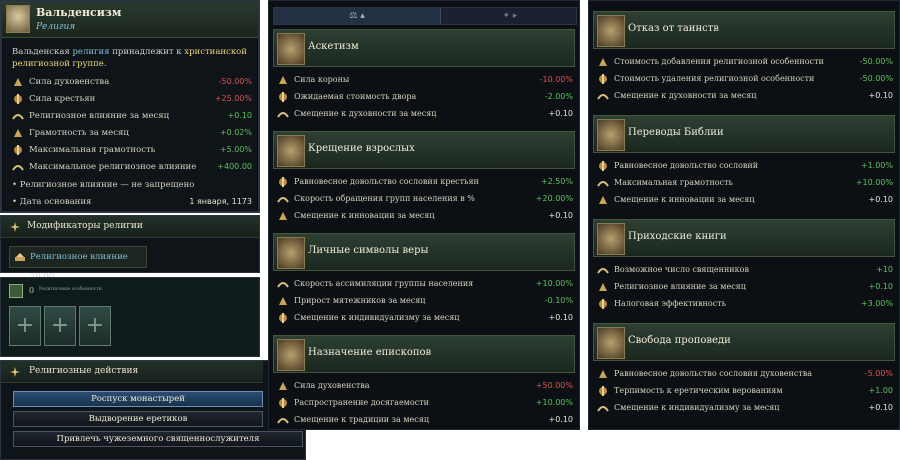  Describe the element at coordinates (15, 372) in the screenshot. I see `actions-icon` at that location.